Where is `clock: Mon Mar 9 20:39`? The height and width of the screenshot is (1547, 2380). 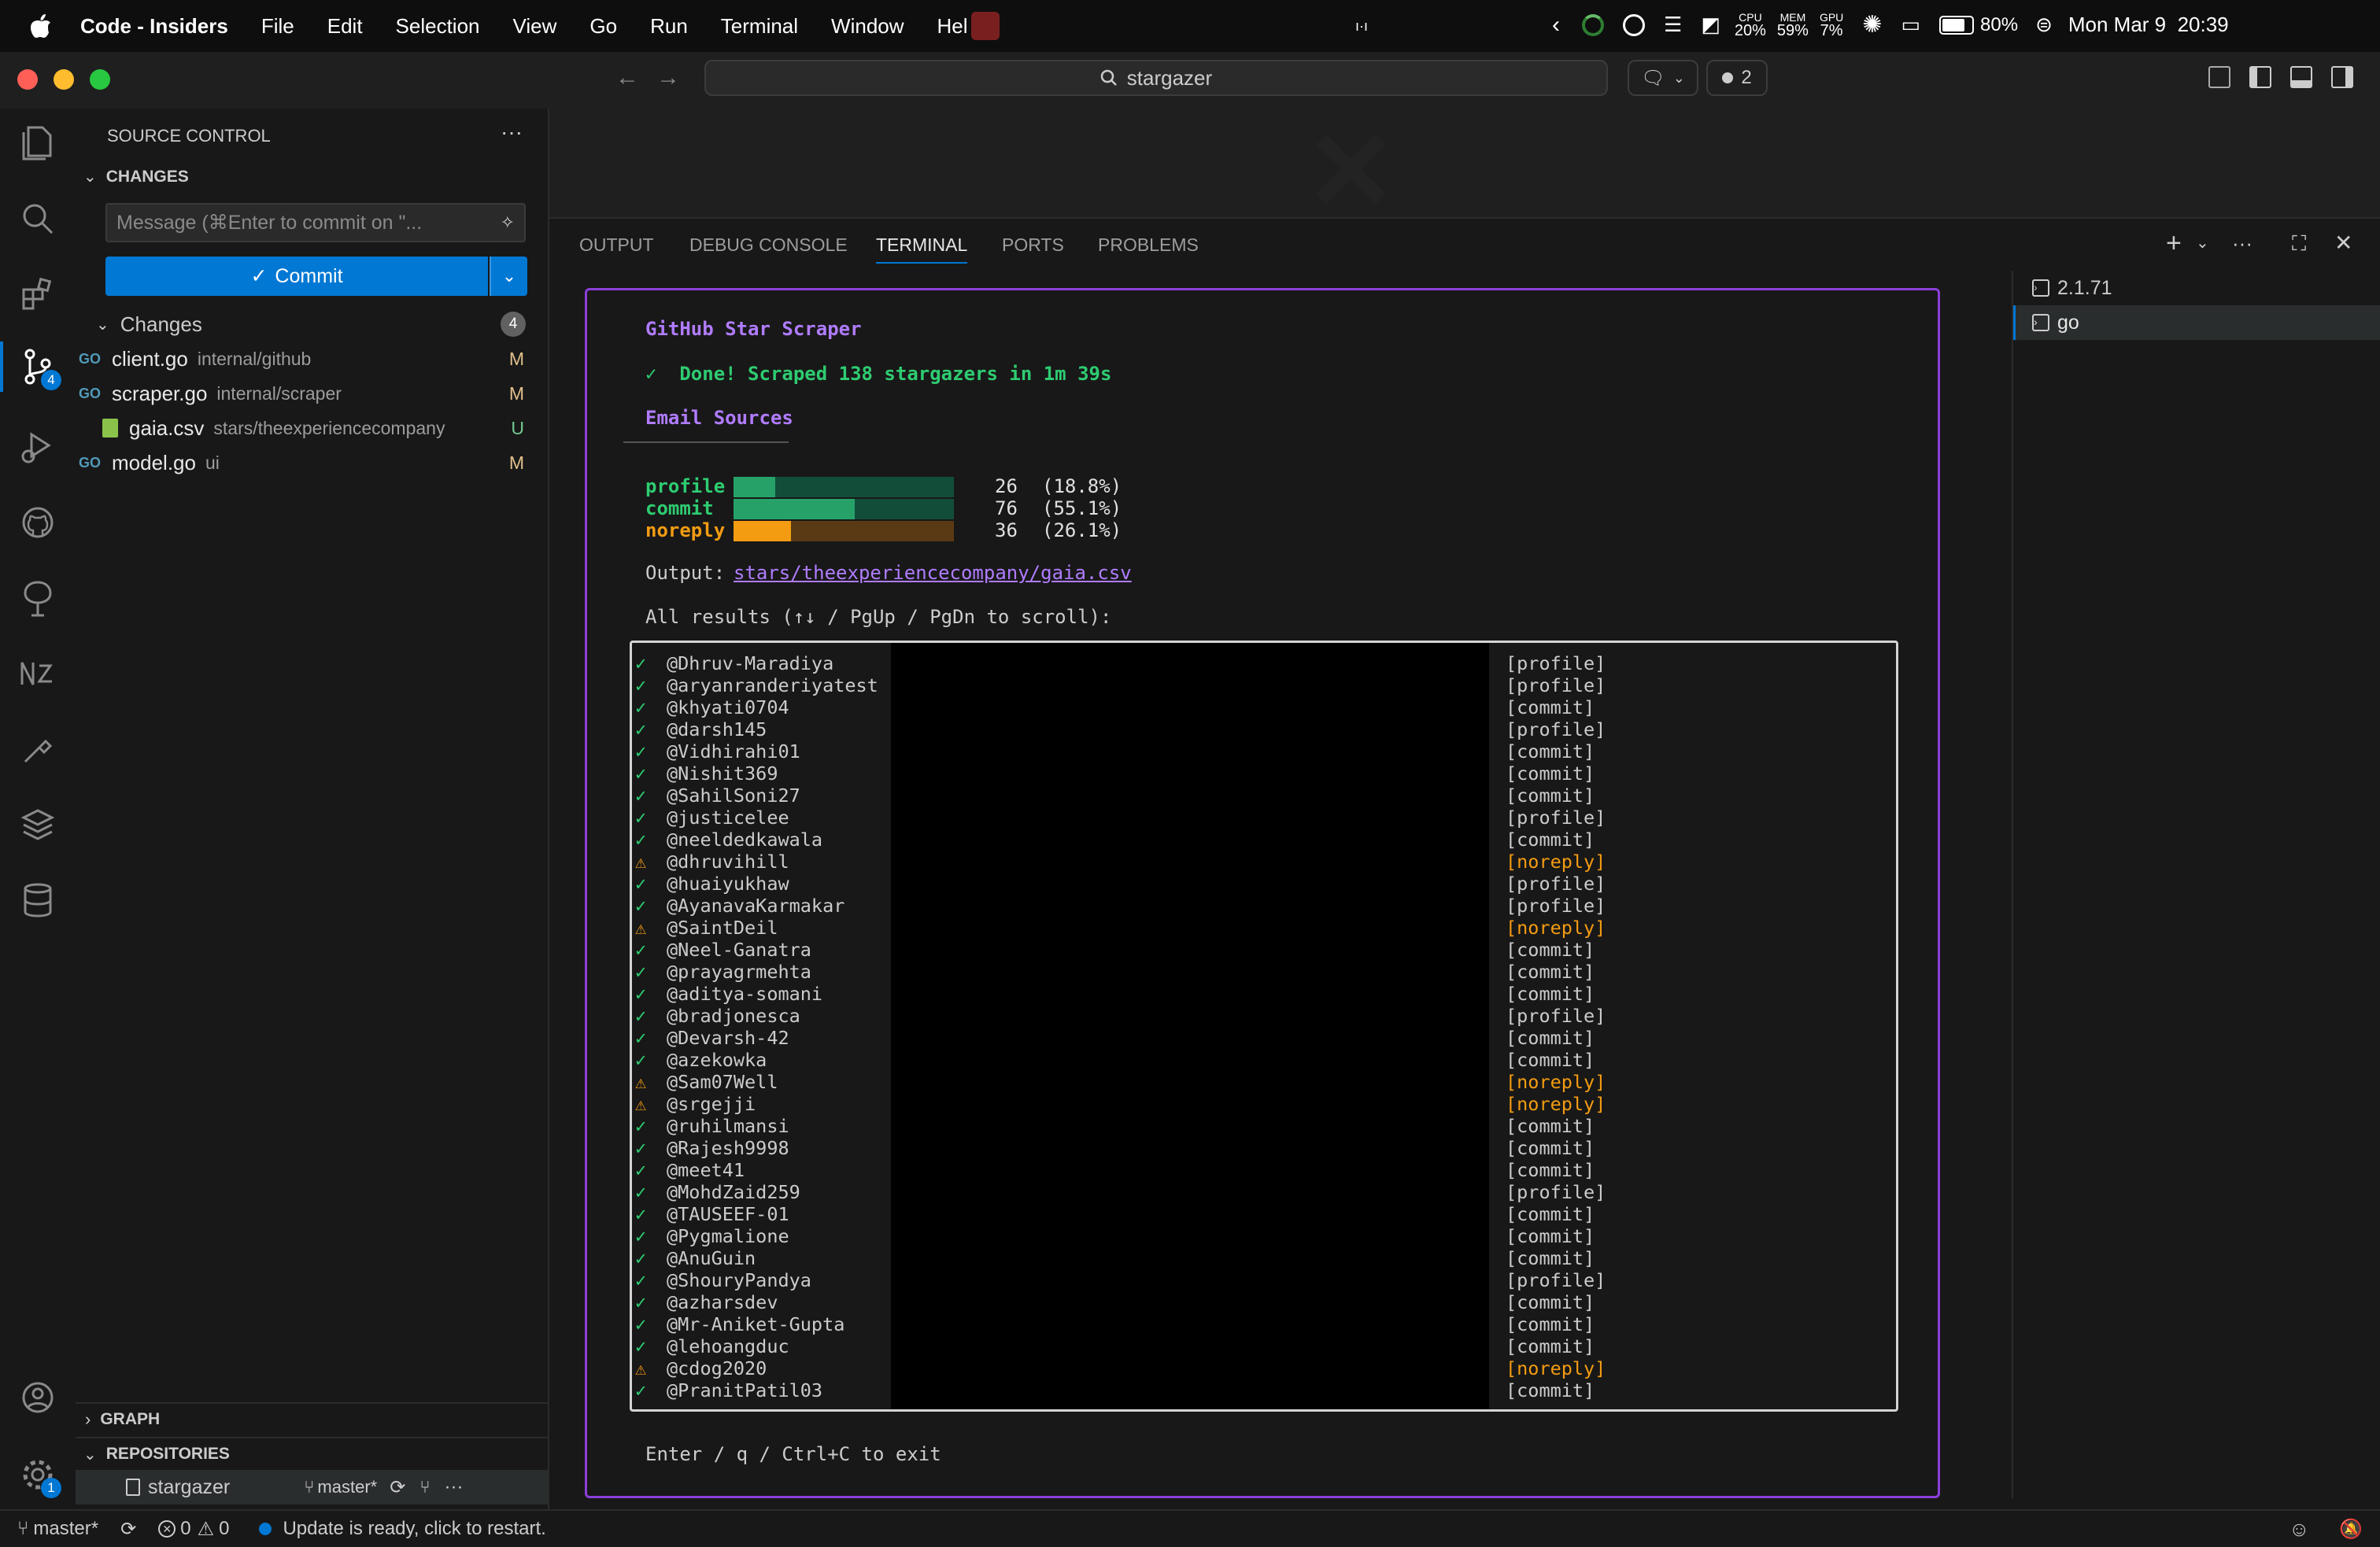
clock: Mon Mar 9 20:39 is located at coordinates (2148, 25).